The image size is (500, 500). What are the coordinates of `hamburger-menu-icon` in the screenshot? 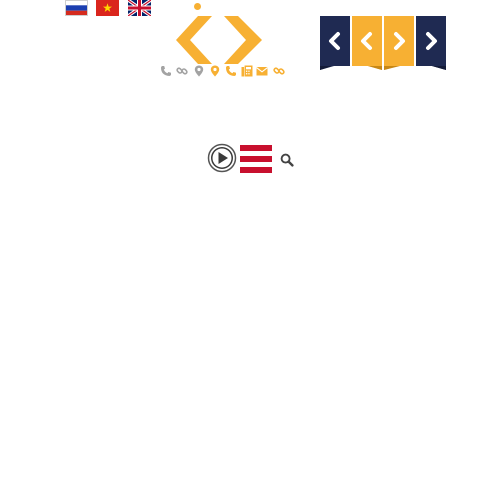 It's located at (256, 159).